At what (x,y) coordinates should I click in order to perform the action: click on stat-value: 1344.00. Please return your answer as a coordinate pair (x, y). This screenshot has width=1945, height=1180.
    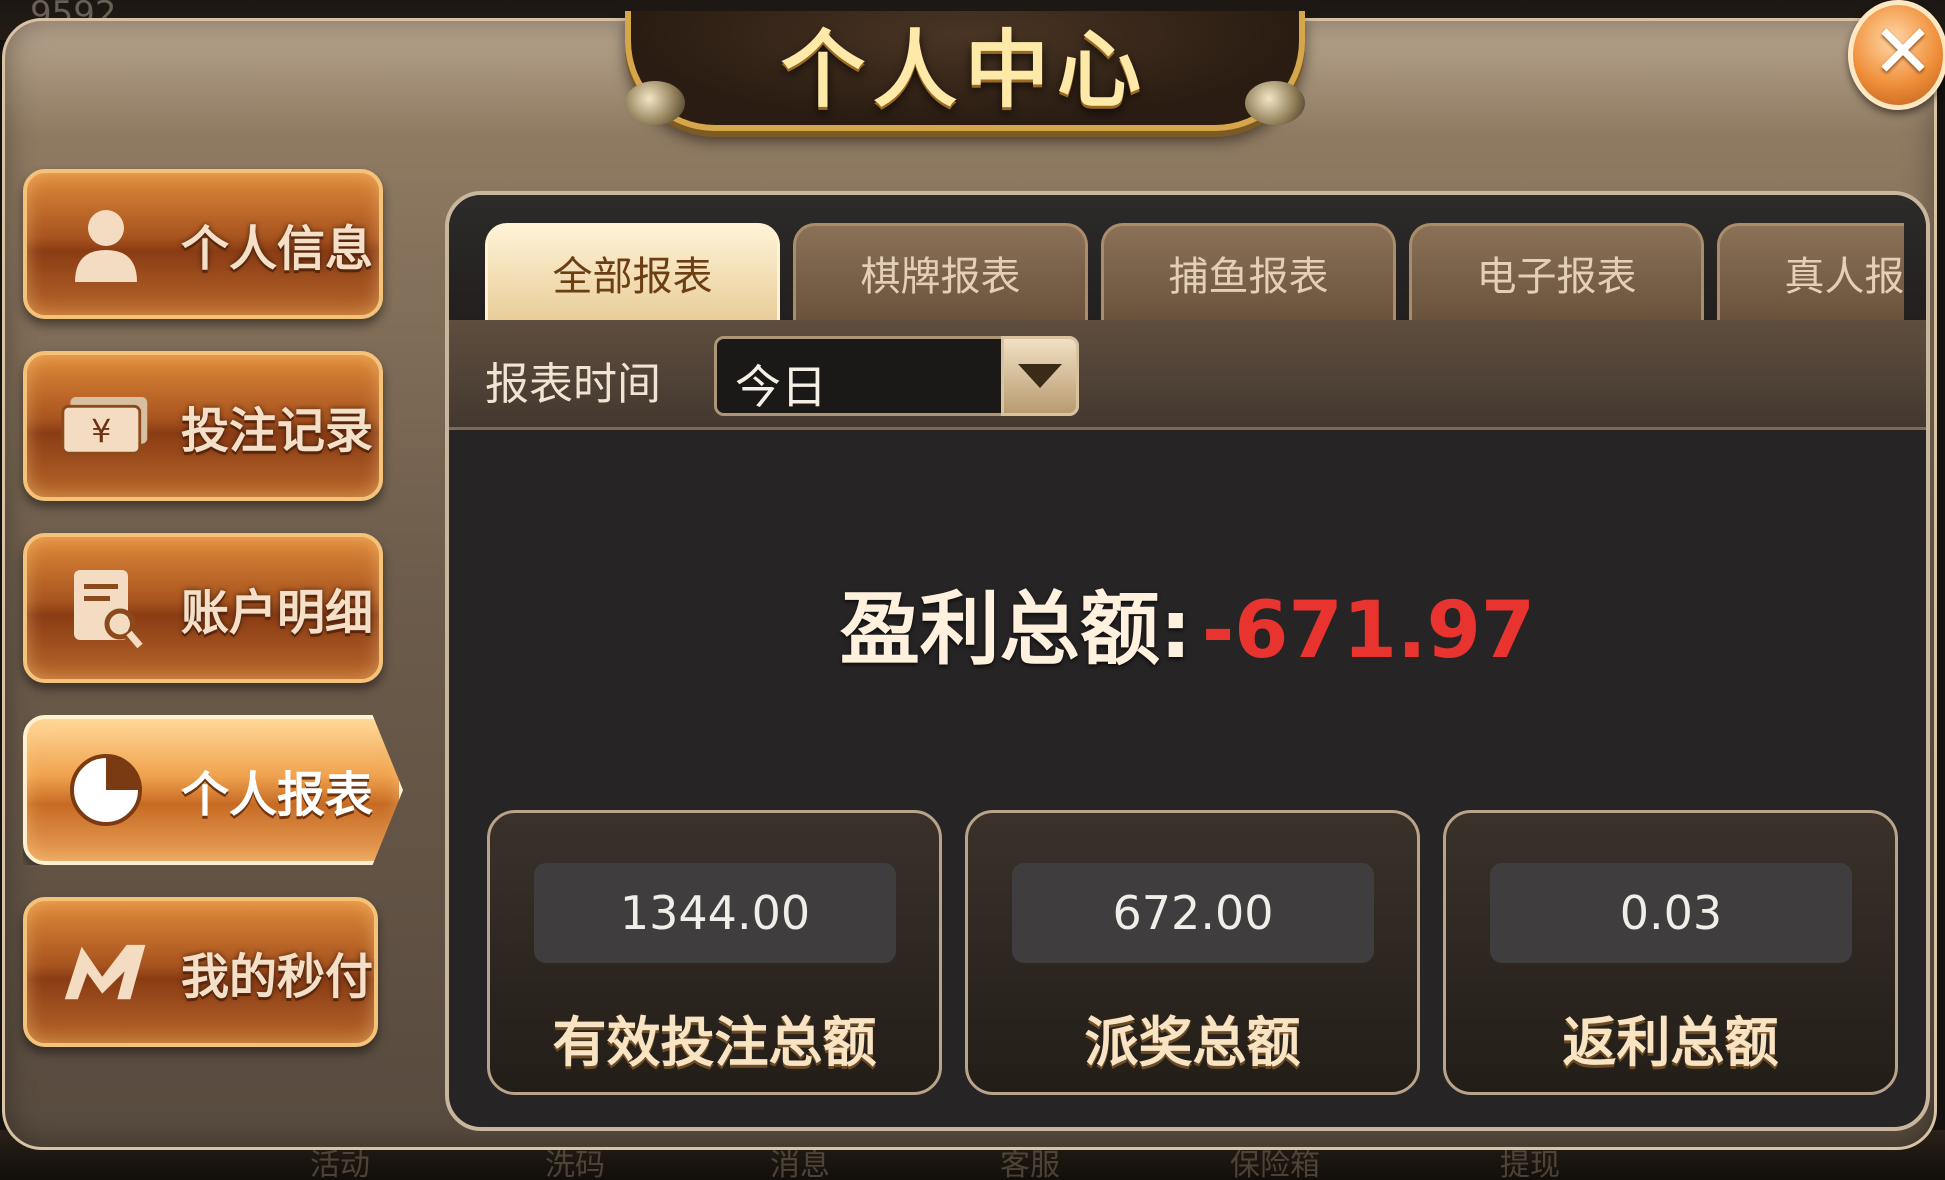
    Looking at the image, I should click on (715, 913).